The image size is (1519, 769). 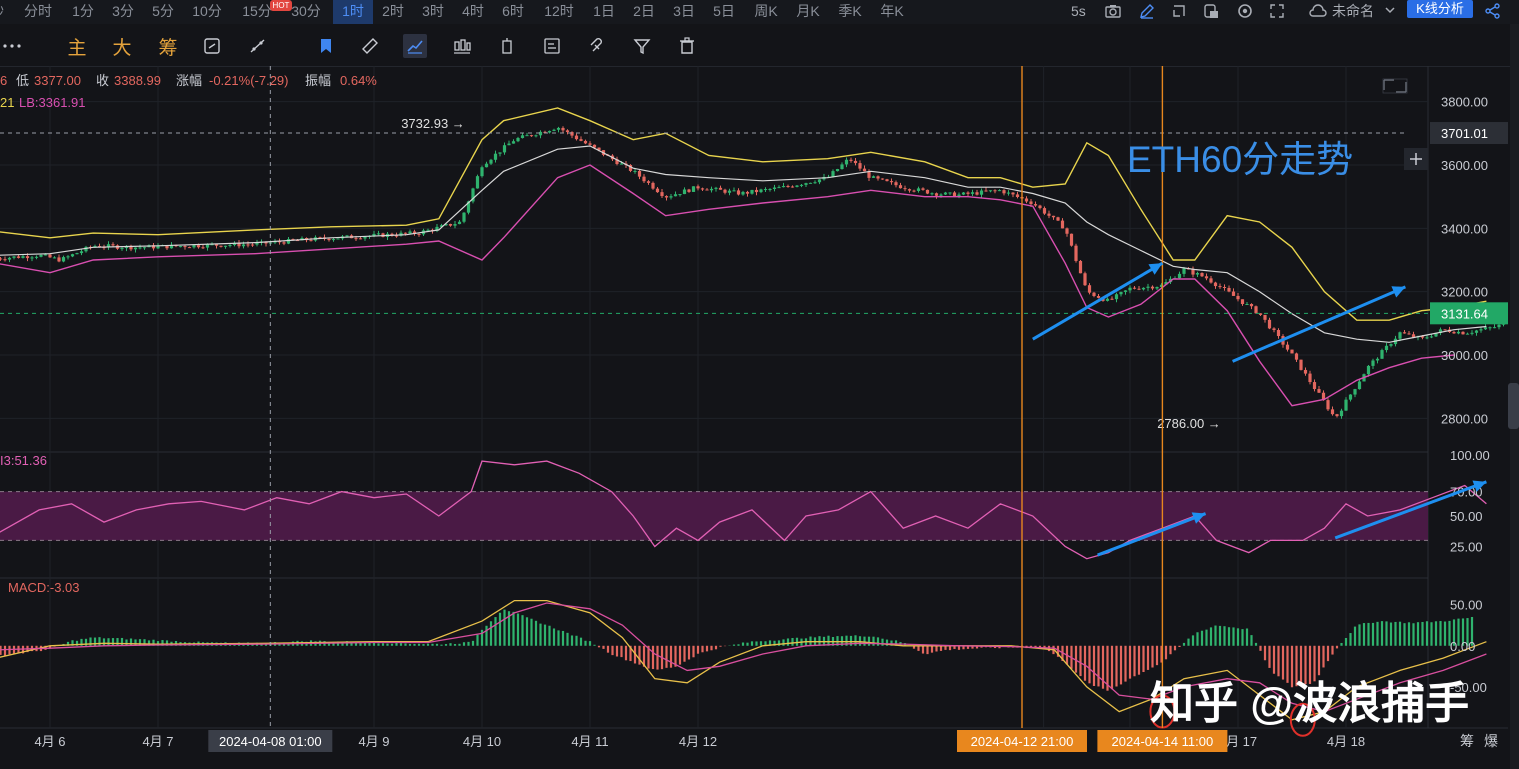 What do you see at coordinates (1416, 159) in the screenshot?
I see `crosshair-add-button` at bounding box center [1416, 159].